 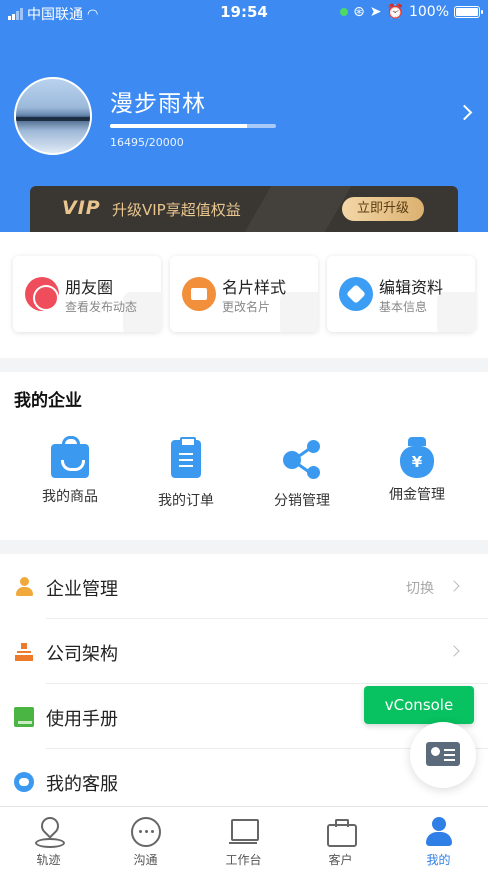 I want to click on shopping-bag-icon, so click(x=70, y=457).